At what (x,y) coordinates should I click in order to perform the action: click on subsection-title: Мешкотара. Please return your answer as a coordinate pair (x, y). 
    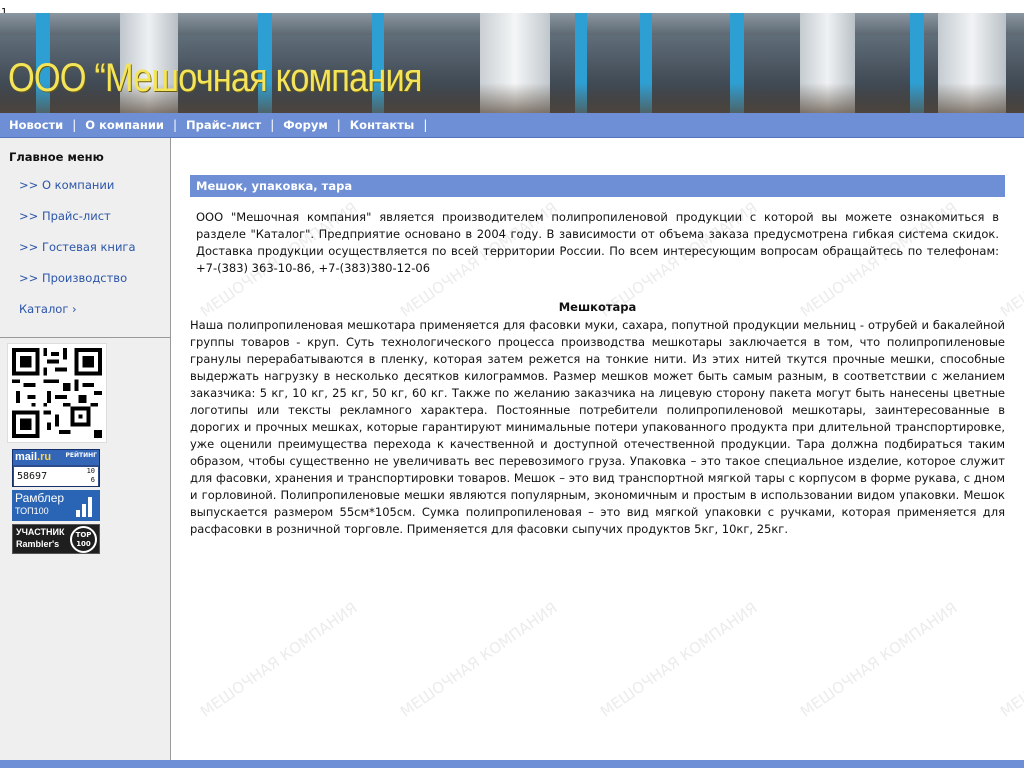
    Looking at the image, I should click on (597, 307).